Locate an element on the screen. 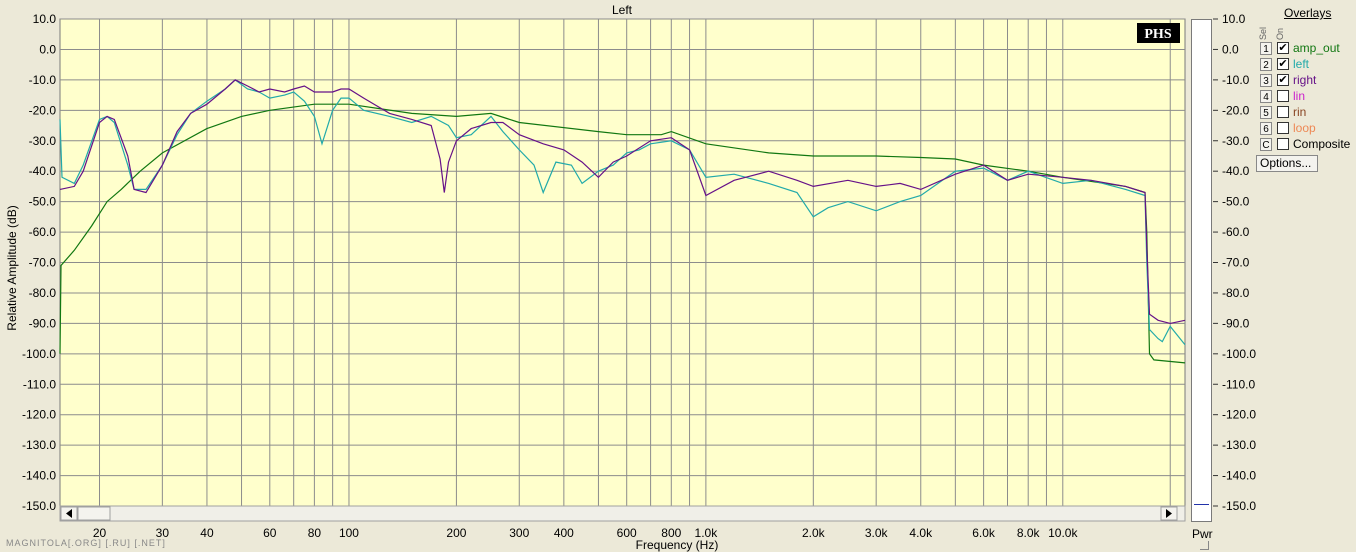  overlay-row-left: 2 ✔ left is located at coordinates (1308, 65).